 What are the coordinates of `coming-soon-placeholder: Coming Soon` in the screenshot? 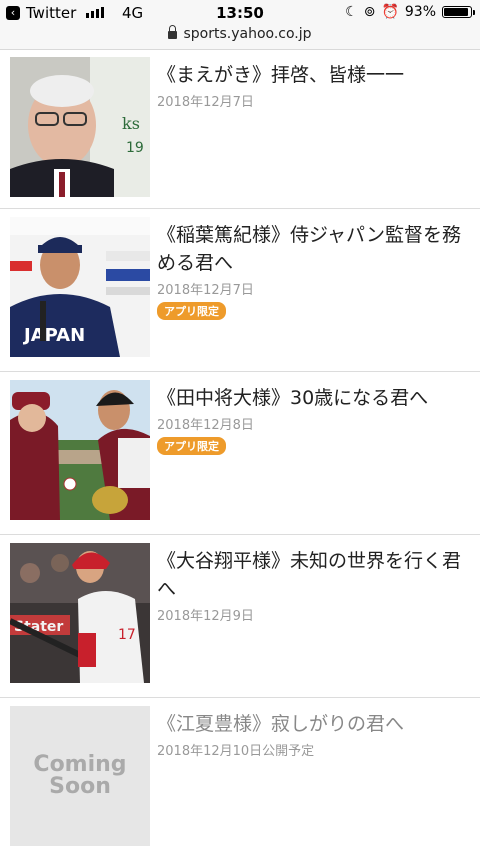 It's located at (80, 776).